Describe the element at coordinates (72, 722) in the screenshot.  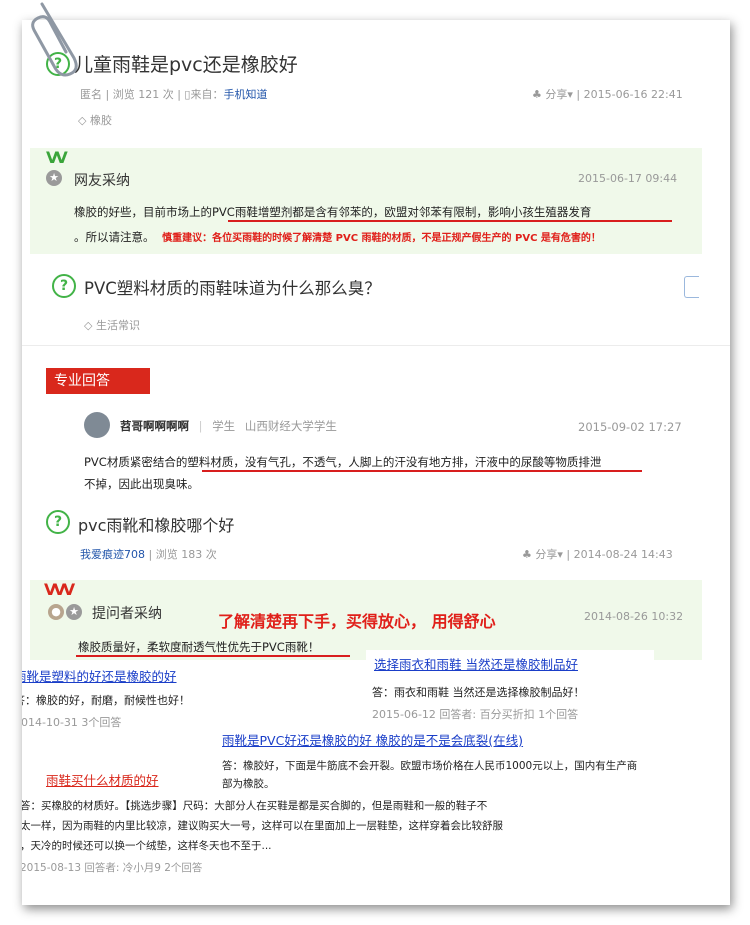
I see `related-meta: 2014-10-31 3个回答` at that location.